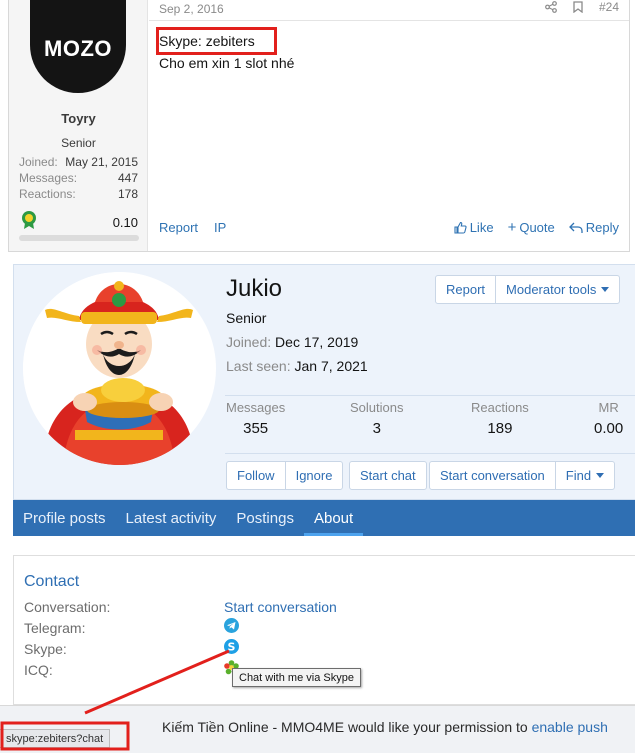 The width and height of the screenshot is (635, 753). I want to click on user-avatar: MOZO, so click(78, 46).